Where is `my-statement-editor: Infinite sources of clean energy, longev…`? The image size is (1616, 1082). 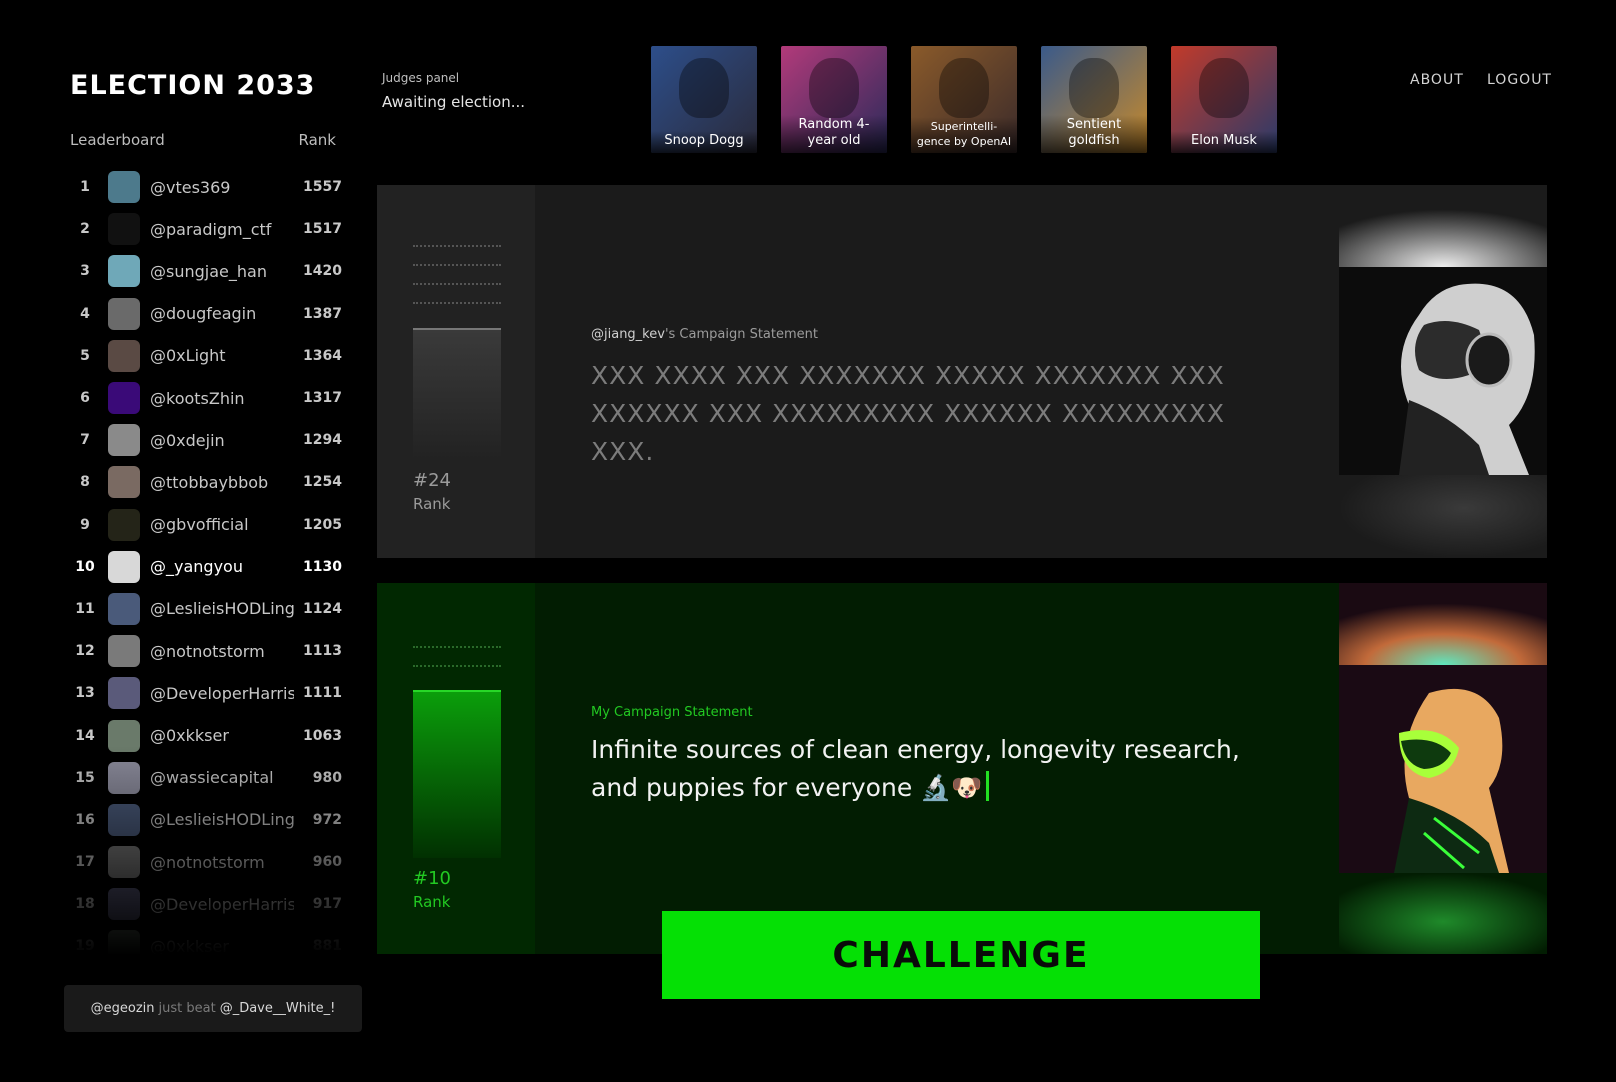 my-statement-editor: Infinite sources of clean energy, longev… is located at coordinates (931, 769).